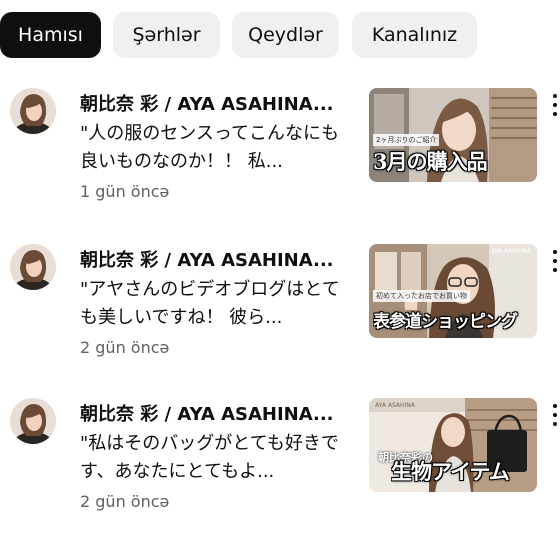 The width and height of the screenshot is (560, 560). I want to click on thumbnail-subcaption: 2ヶ月ぶりのご紹介, so click(406, 140).